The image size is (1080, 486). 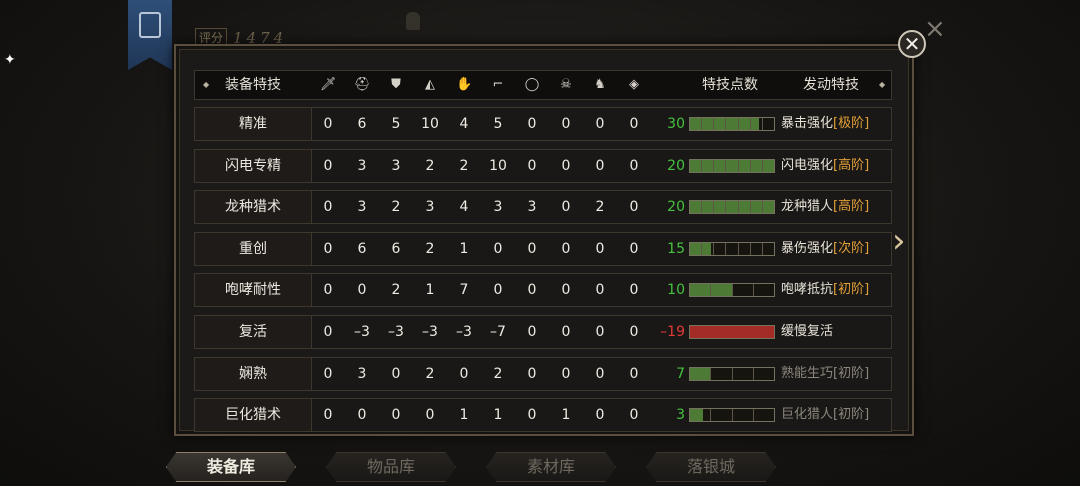 I want to click on table-row: 龙种猎术 0 3 2 3 4 3 3 0 2 0 20 龙种猎人[高阶], so click(x=543, y=207).